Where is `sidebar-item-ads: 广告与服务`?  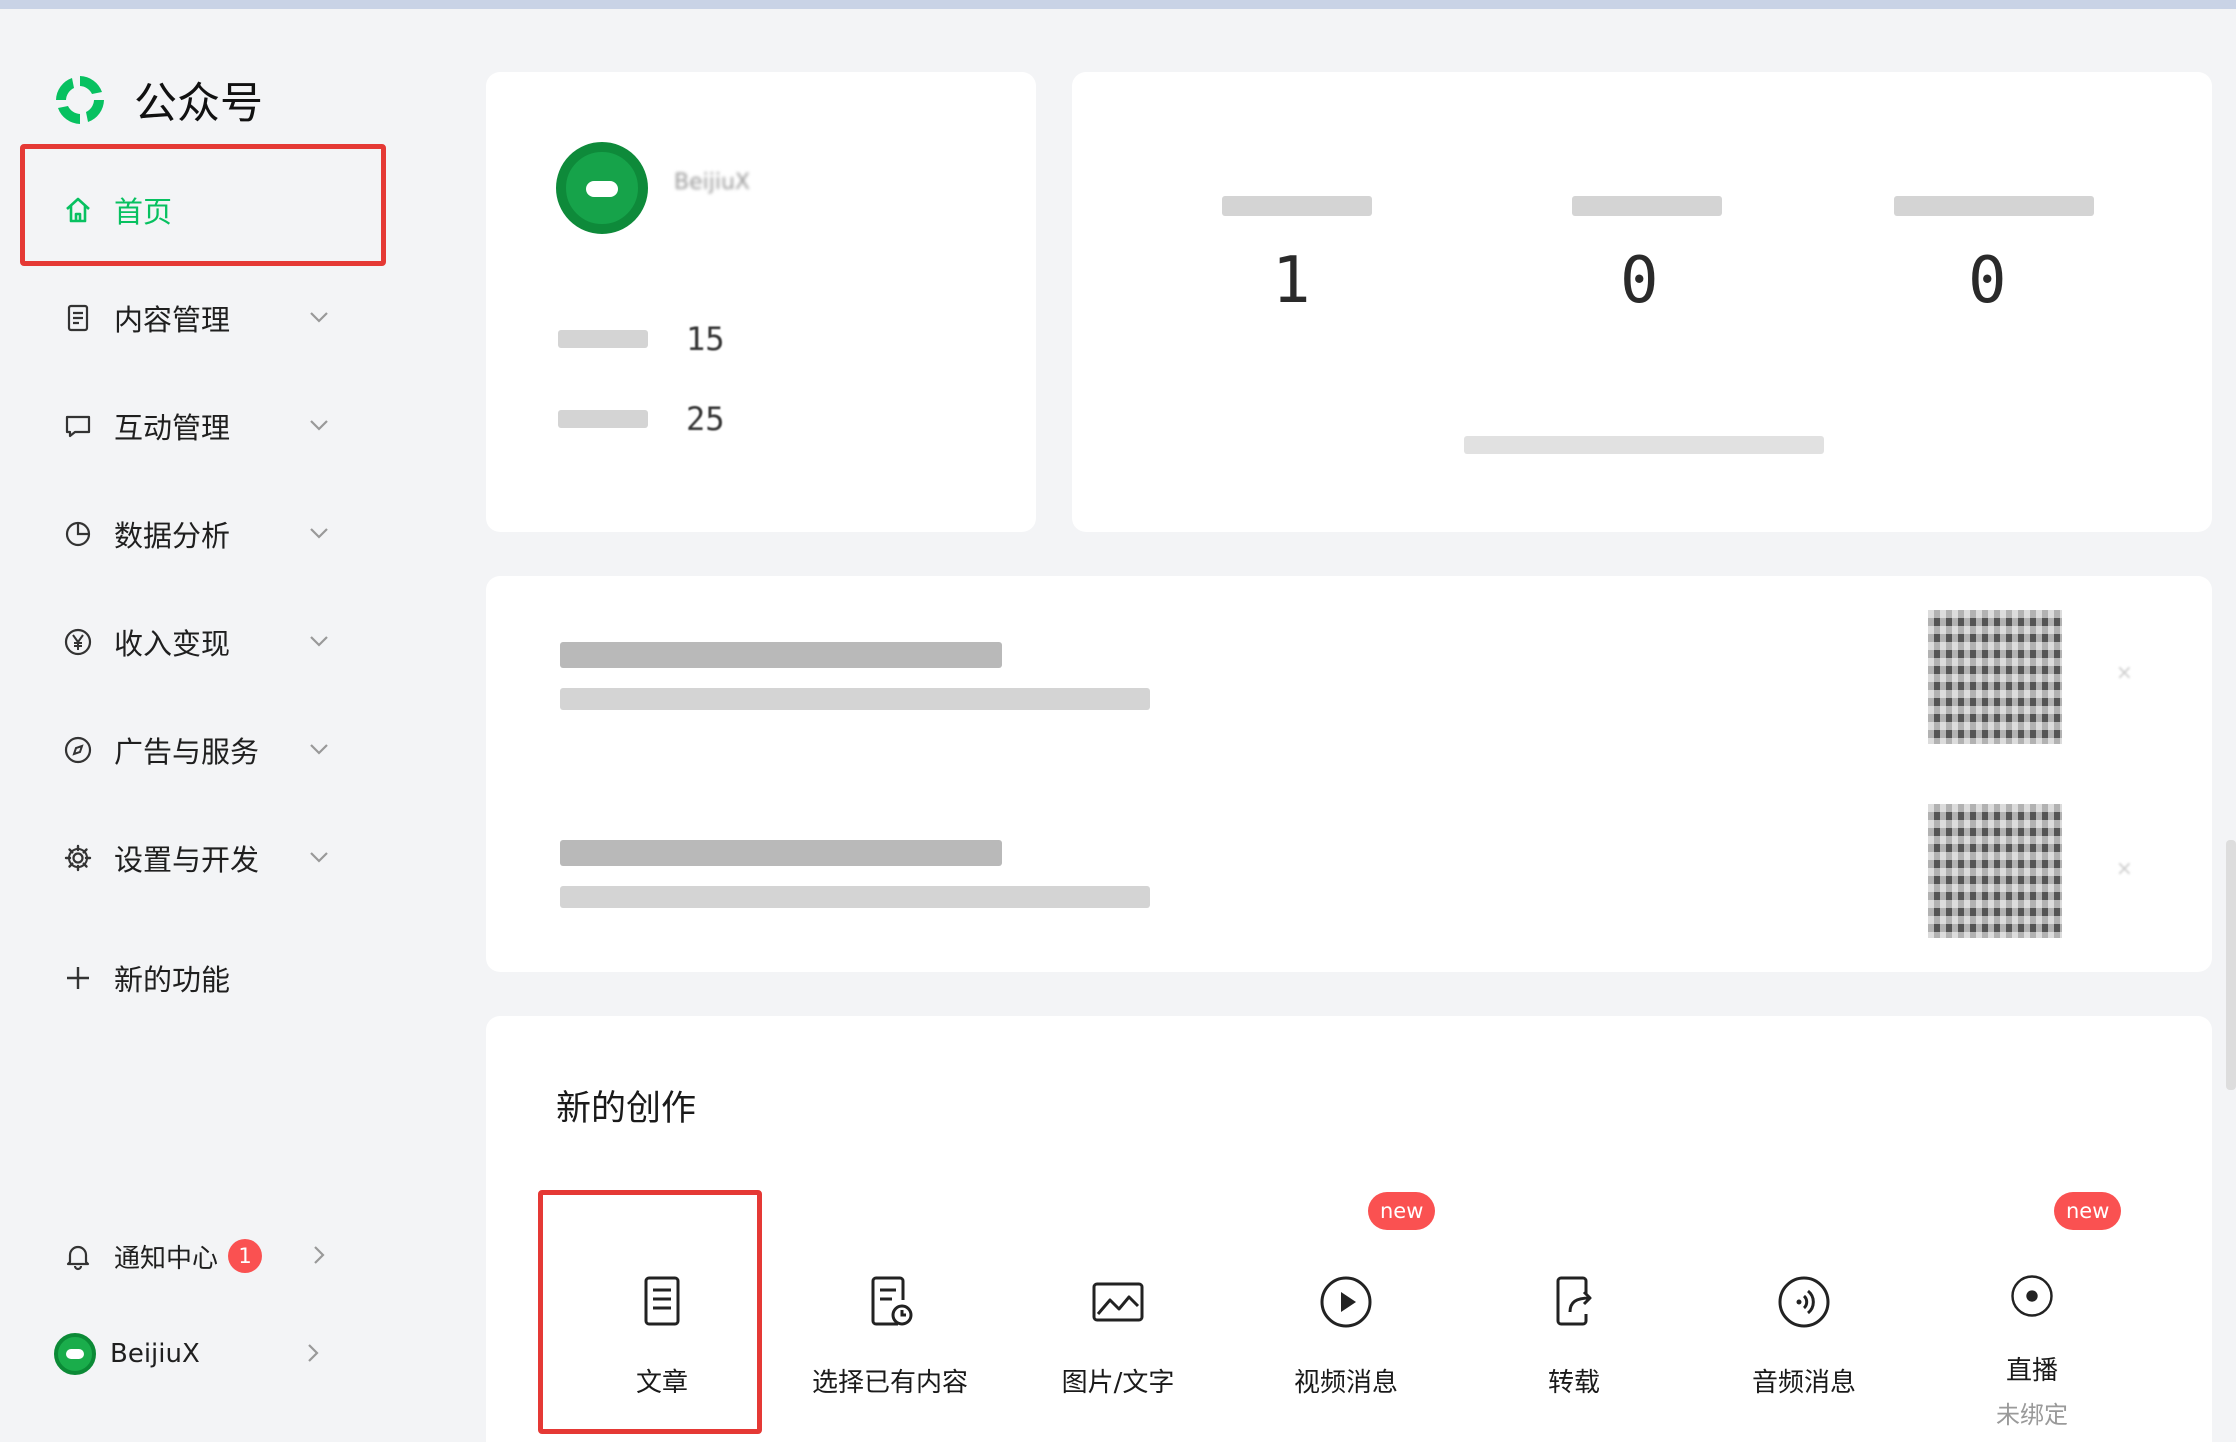
sidebar-item-ads: 广告与服务 is located at coordinates (210, 750).